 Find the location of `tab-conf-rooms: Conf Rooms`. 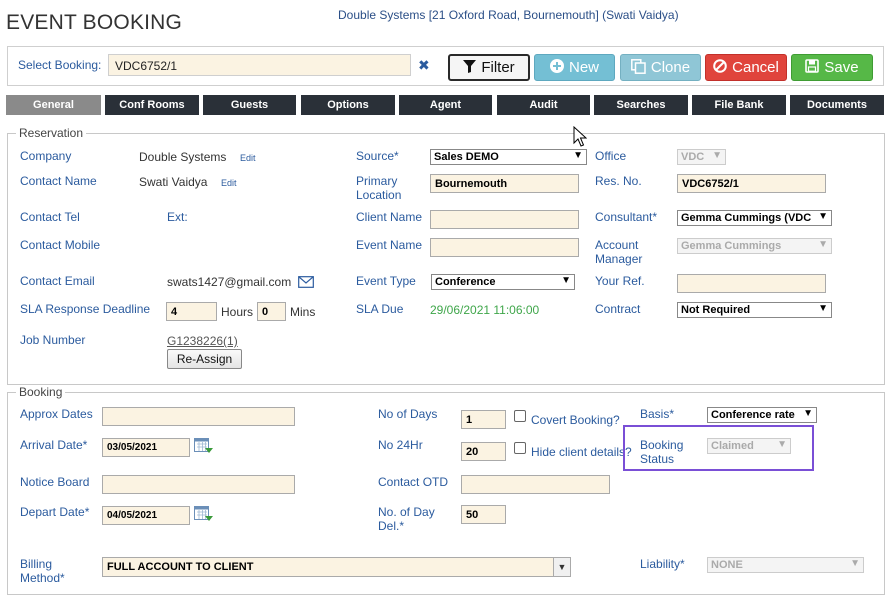

tab-conf-rooms: Conf Rooms is located at coordinates (152, 105).